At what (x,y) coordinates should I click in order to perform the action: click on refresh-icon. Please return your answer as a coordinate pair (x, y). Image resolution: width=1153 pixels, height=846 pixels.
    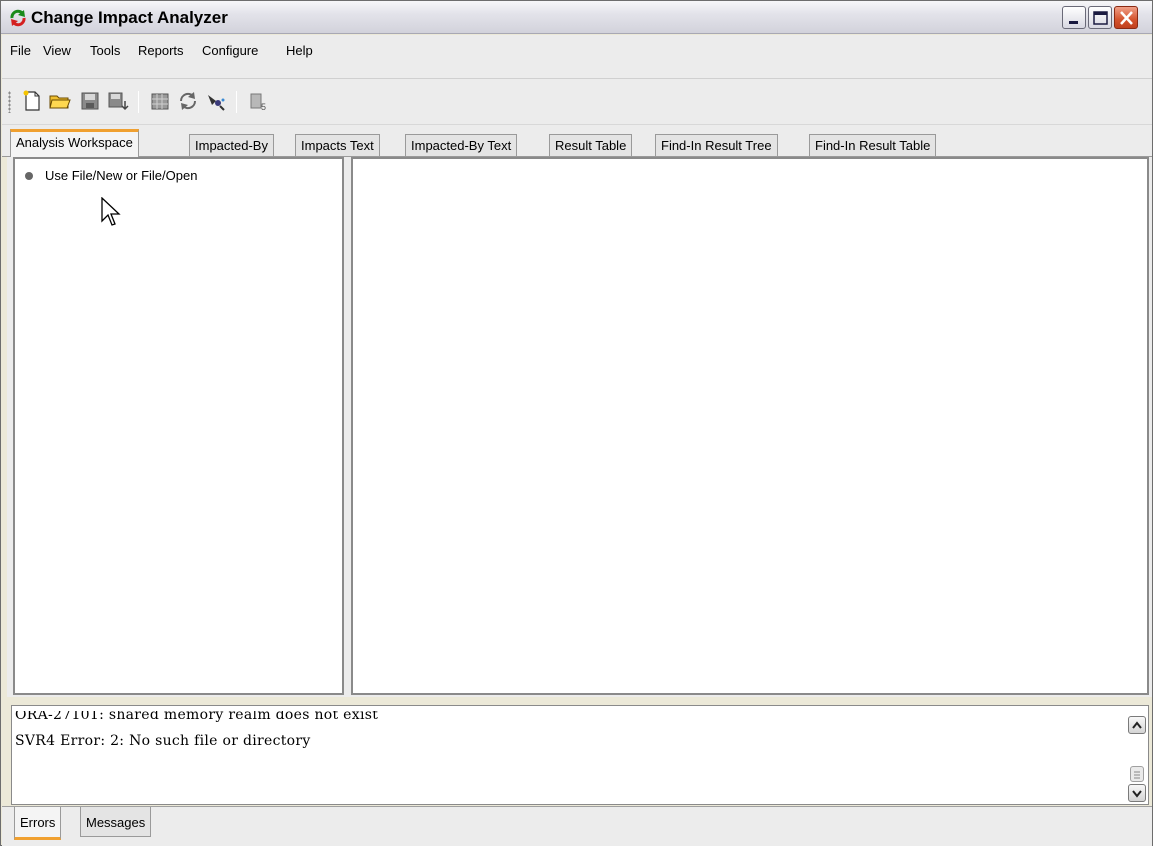
    Looking at the image, I should click on (188, 101).